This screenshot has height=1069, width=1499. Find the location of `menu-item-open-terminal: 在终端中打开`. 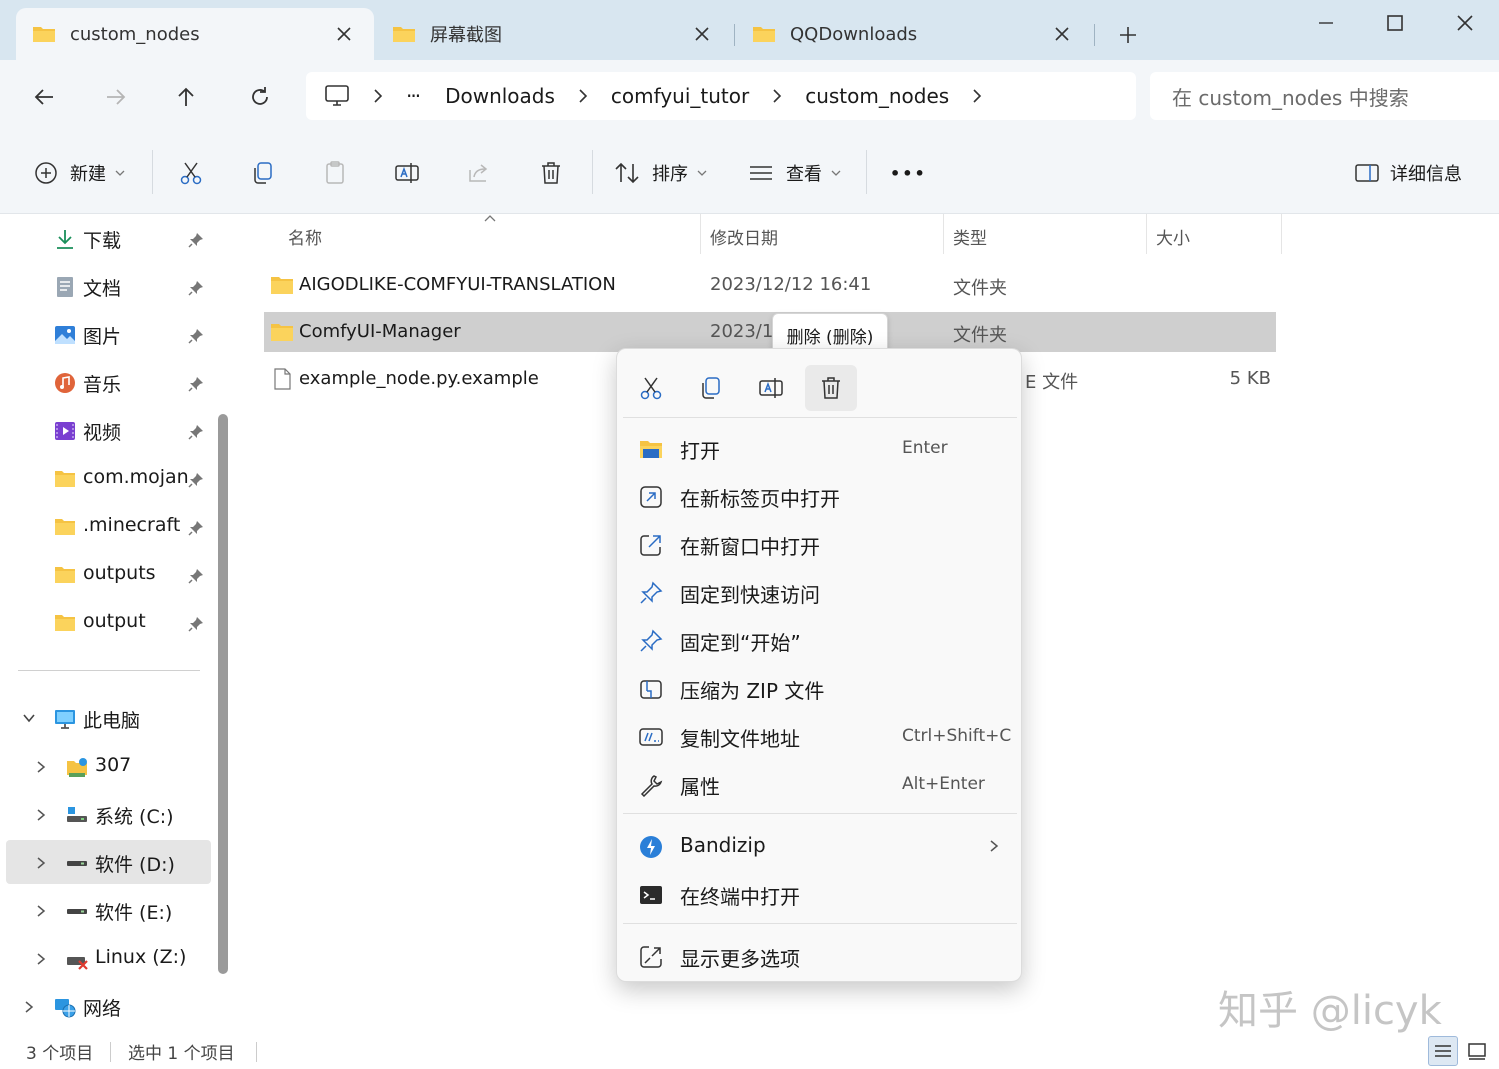

menu-item-open-terminal: 在终端中打开 is located at coordinates (820, 894).